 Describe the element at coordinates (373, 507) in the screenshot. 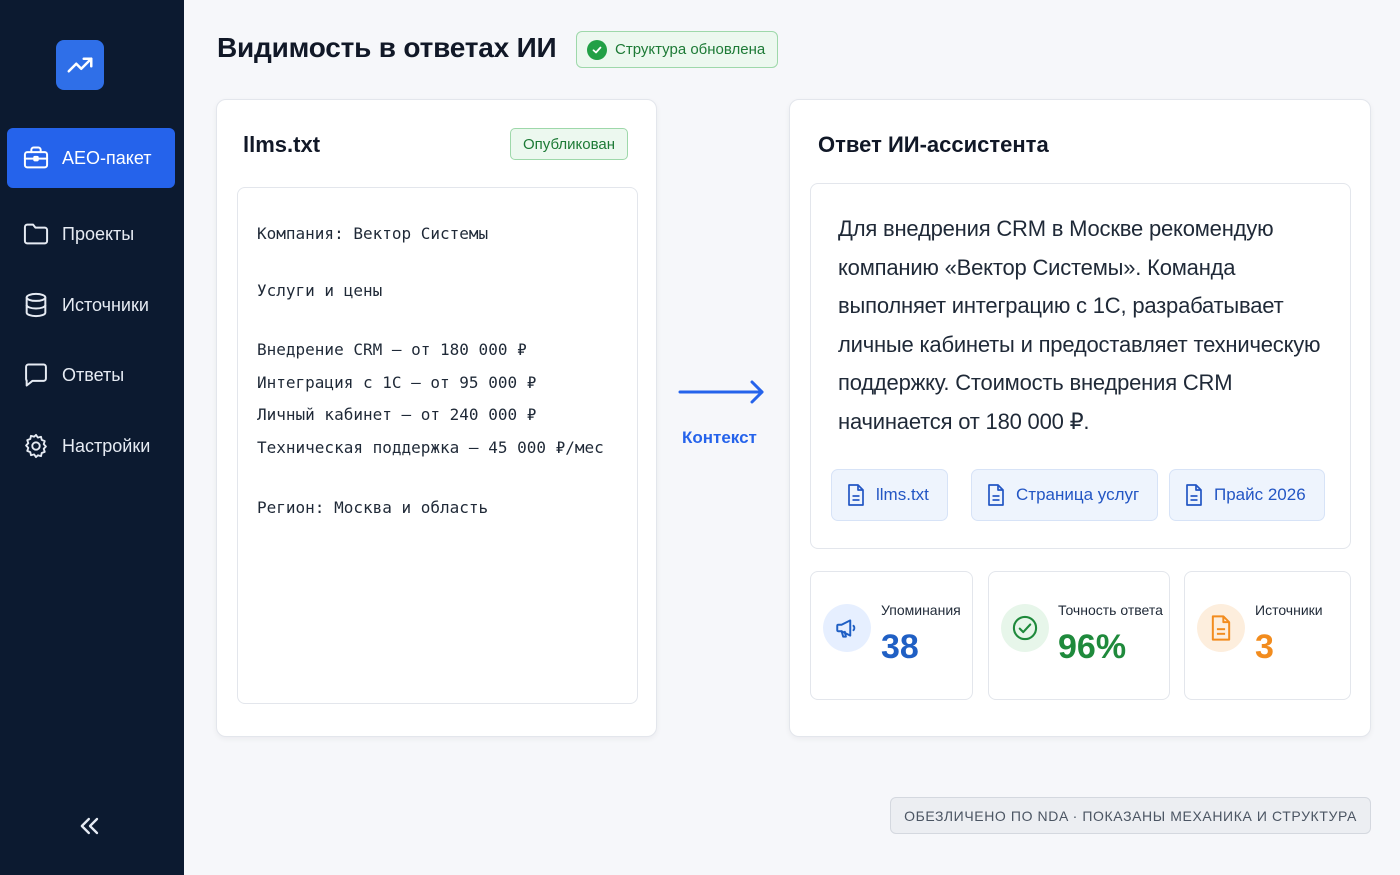

I see `code-line: Регион: Москва и область` at that location.